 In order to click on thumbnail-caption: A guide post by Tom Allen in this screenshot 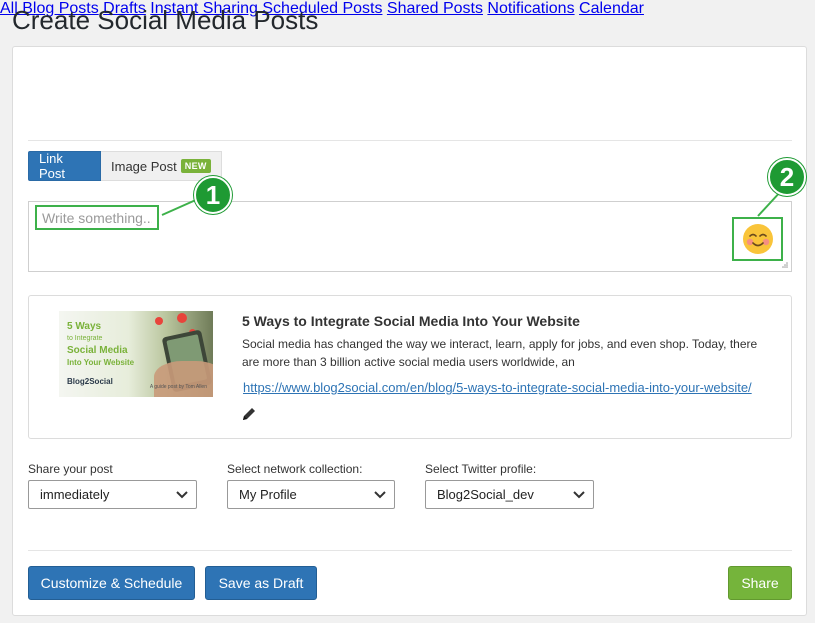, I will do `click(178, 387)`.